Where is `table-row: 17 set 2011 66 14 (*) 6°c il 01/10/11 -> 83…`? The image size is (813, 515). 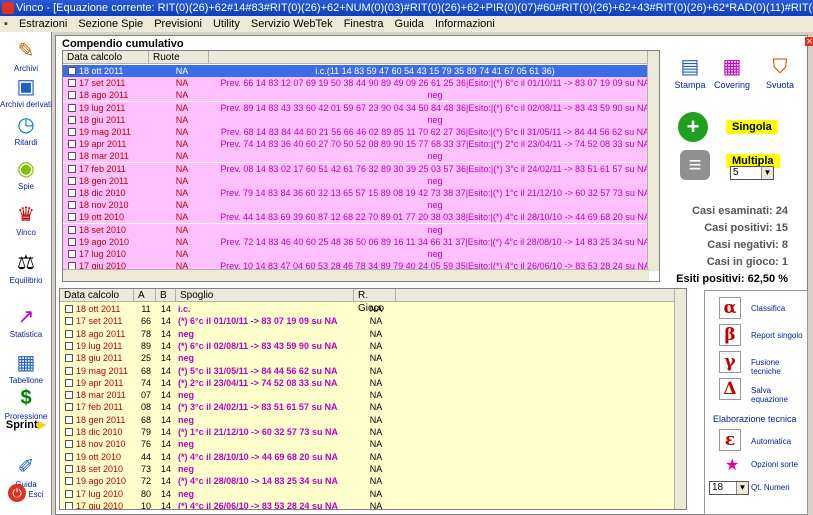
table-row: 17 set 2011 66 14 (*) 6°c il 01/10/11 -> 83… is located at coordinates (368, 321).